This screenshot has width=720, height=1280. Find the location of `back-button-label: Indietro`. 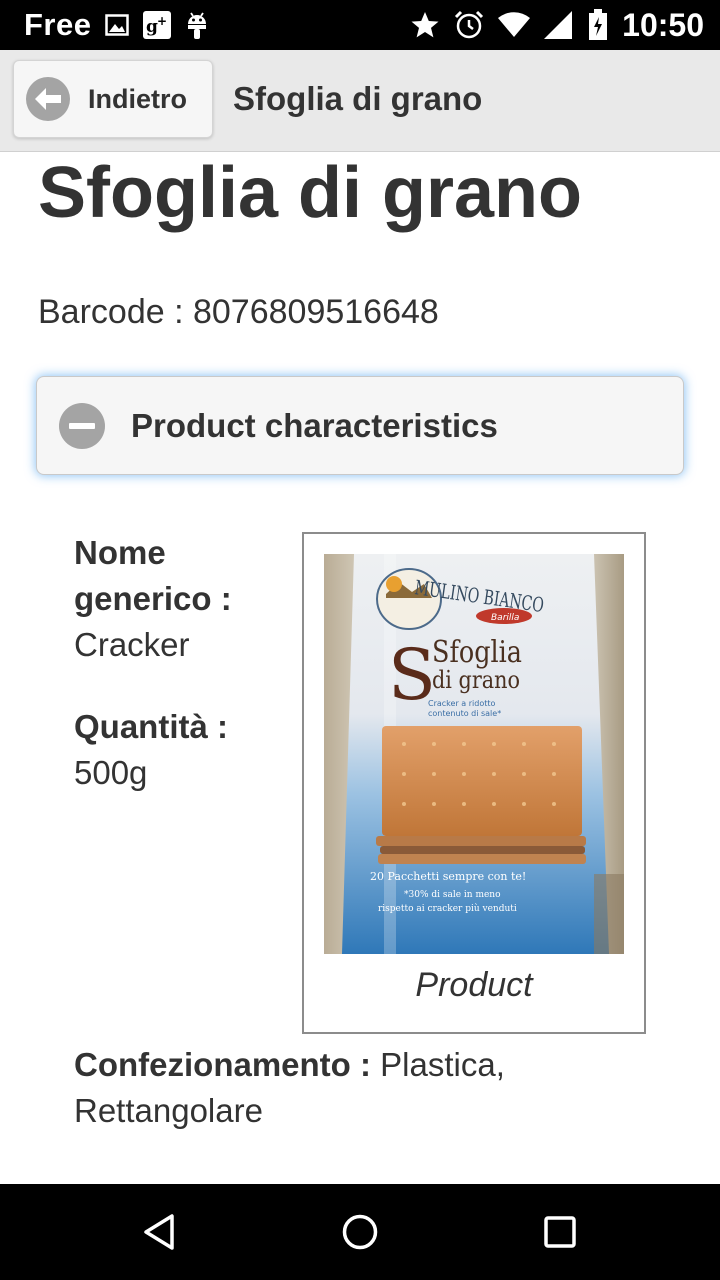

back-button-label: Indietro is located at coordinates (137, 98).